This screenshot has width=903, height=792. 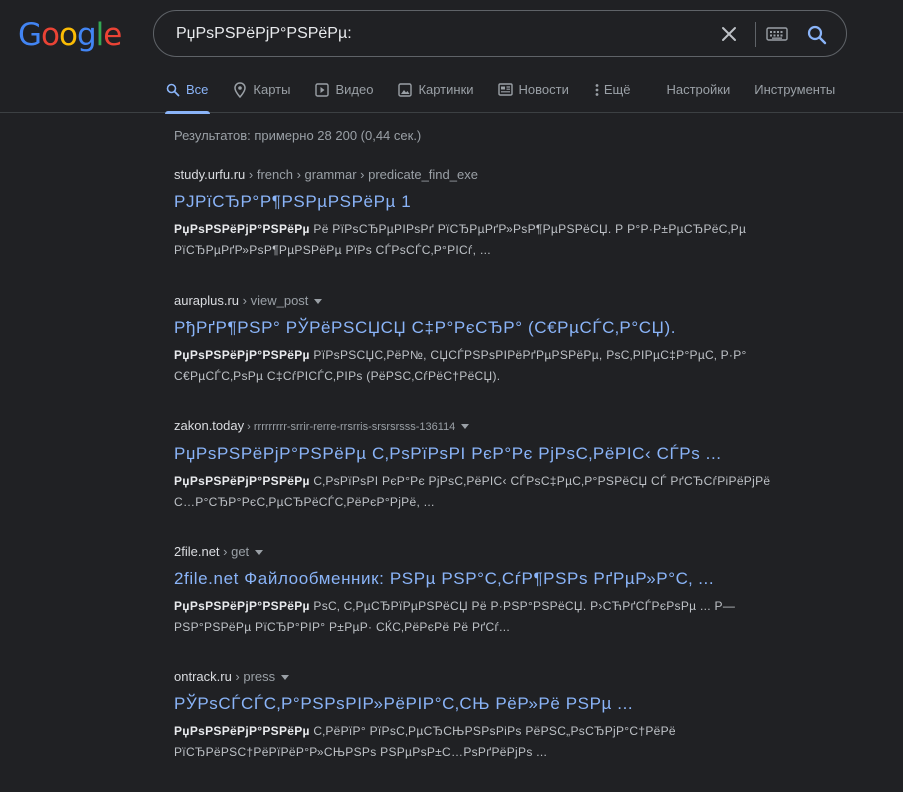 What do you see at coordinates (207, 300) in the screenshot?
I see `result-domain: auraplus.ru` at bounding box center [207, 300].